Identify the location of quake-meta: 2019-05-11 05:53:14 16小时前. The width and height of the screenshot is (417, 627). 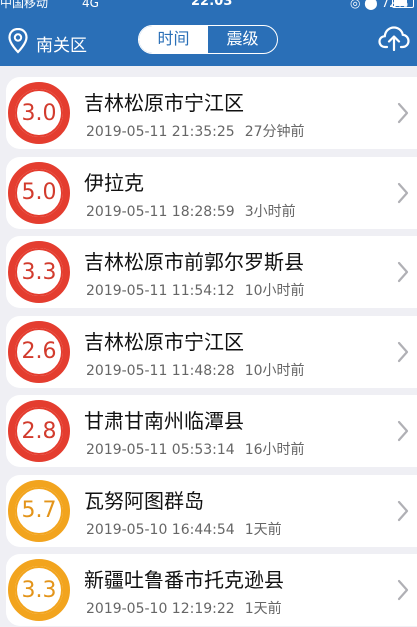
(195, 449).